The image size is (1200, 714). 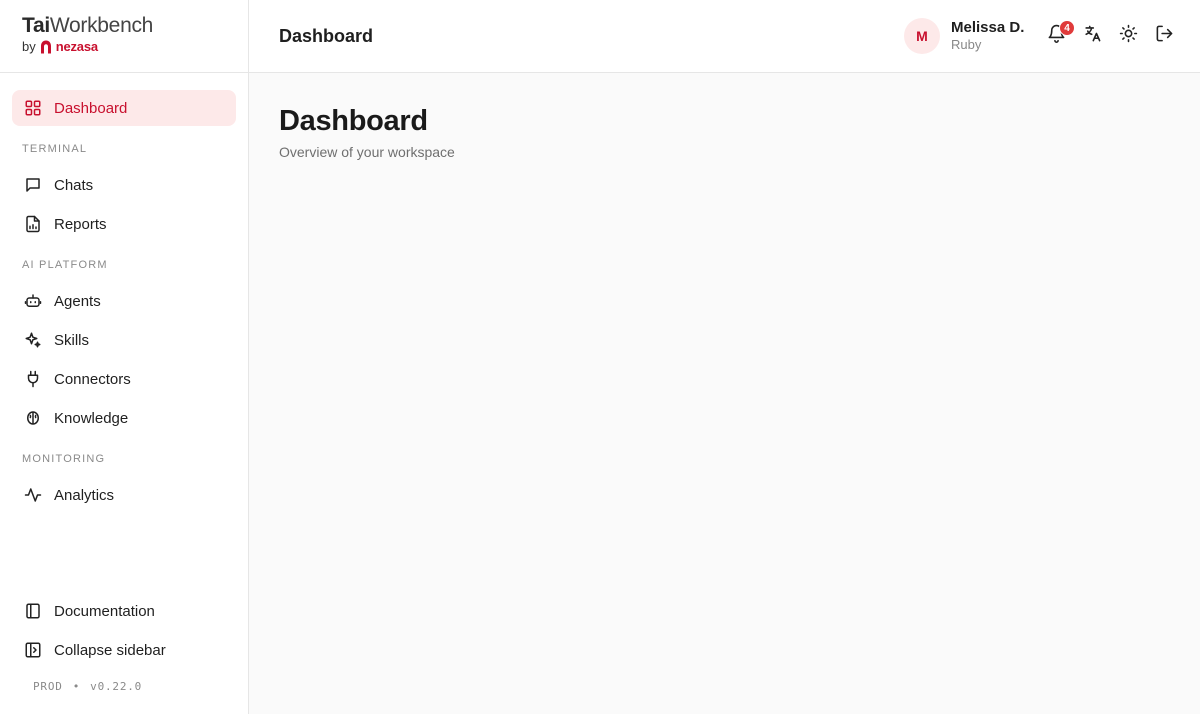 What do you see at coordinates (91, 418) in the screenshot?
I see `sidebar-item-label: Knowledge` at bounding box center [91, 418].